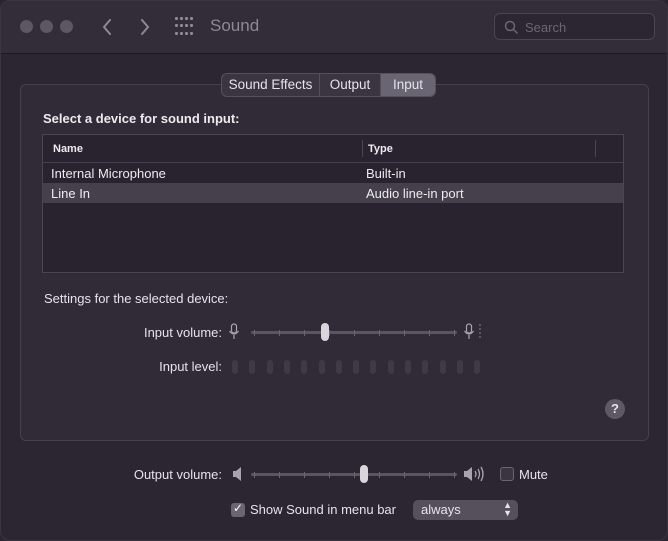 Image resolution: width=668 pixels, height=541 pixels. Describe the element at coordinates (177, 474) in the screenshot. I see `output-volume-label: Output volume:` at that location.